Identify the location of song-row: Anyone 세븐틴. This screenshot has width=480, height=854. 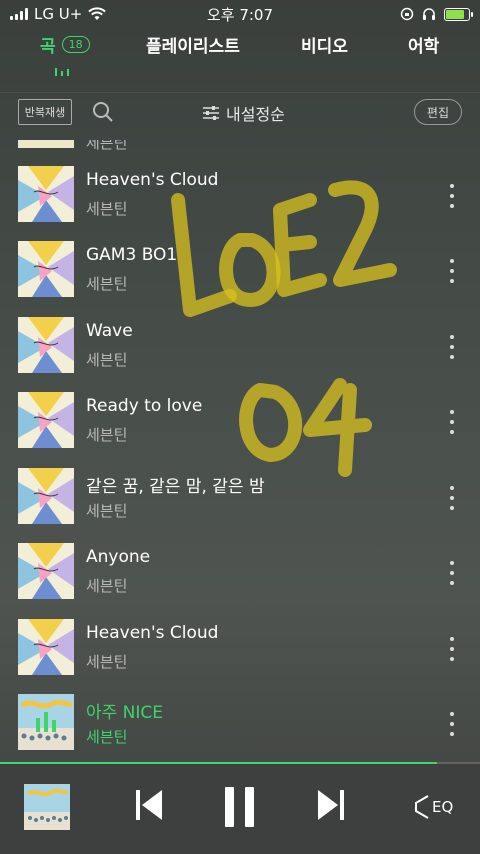
(240, 580).